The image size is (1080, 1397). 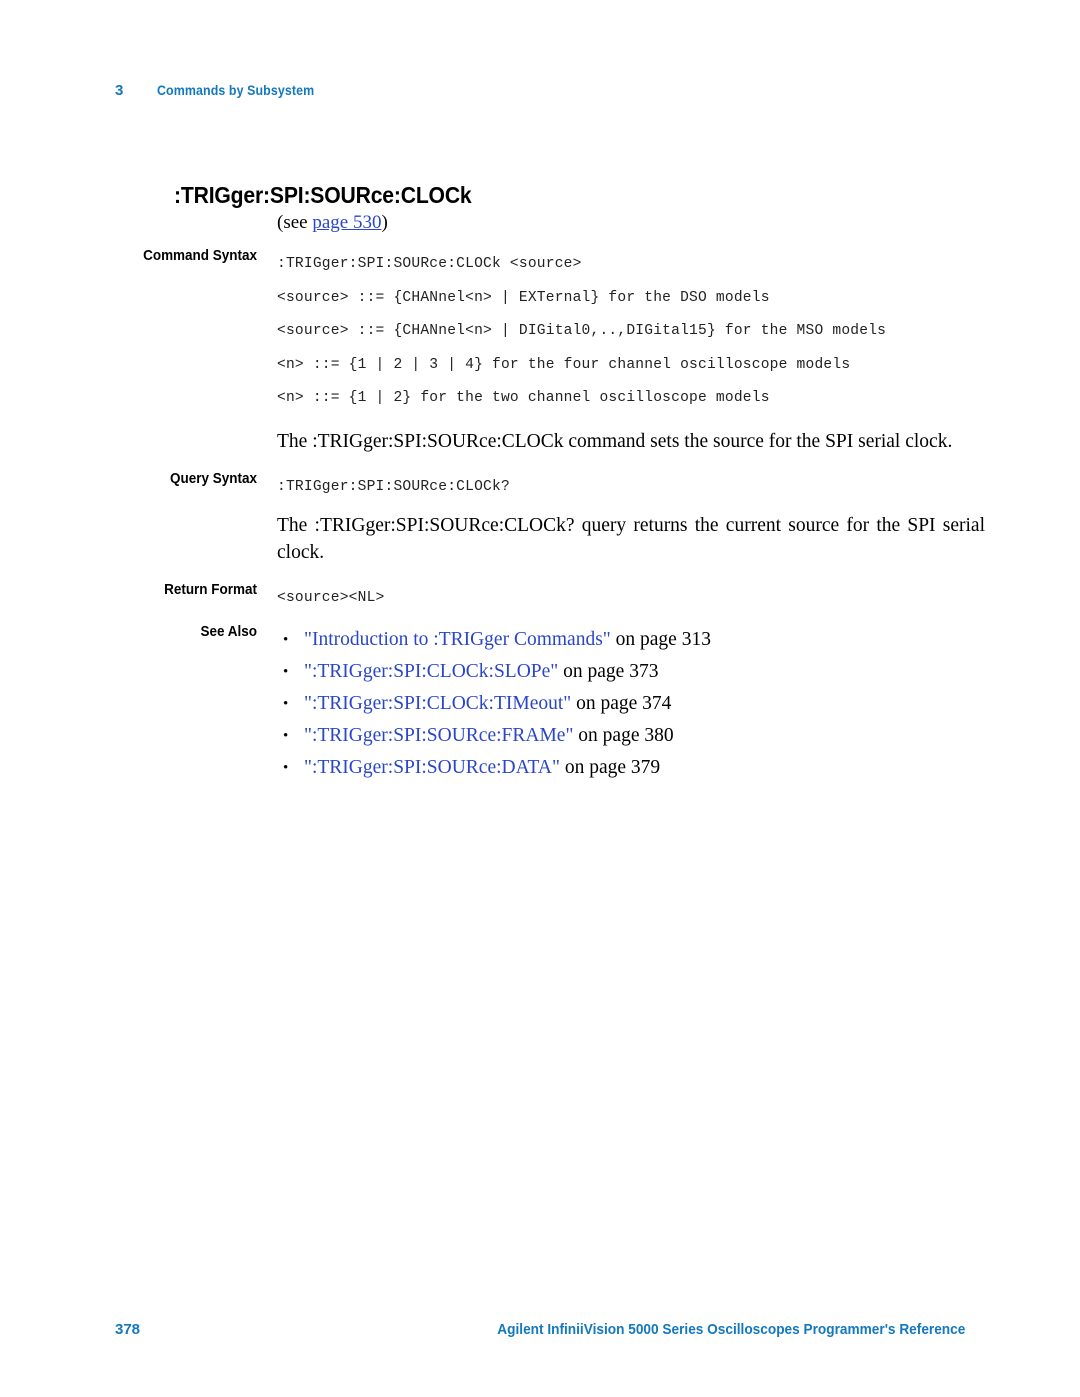 What do you see at coordinates (540, 599) in the screenshot?
I see `return-format-row: Return Format <source><NL>` at bounding box center [540, 599].